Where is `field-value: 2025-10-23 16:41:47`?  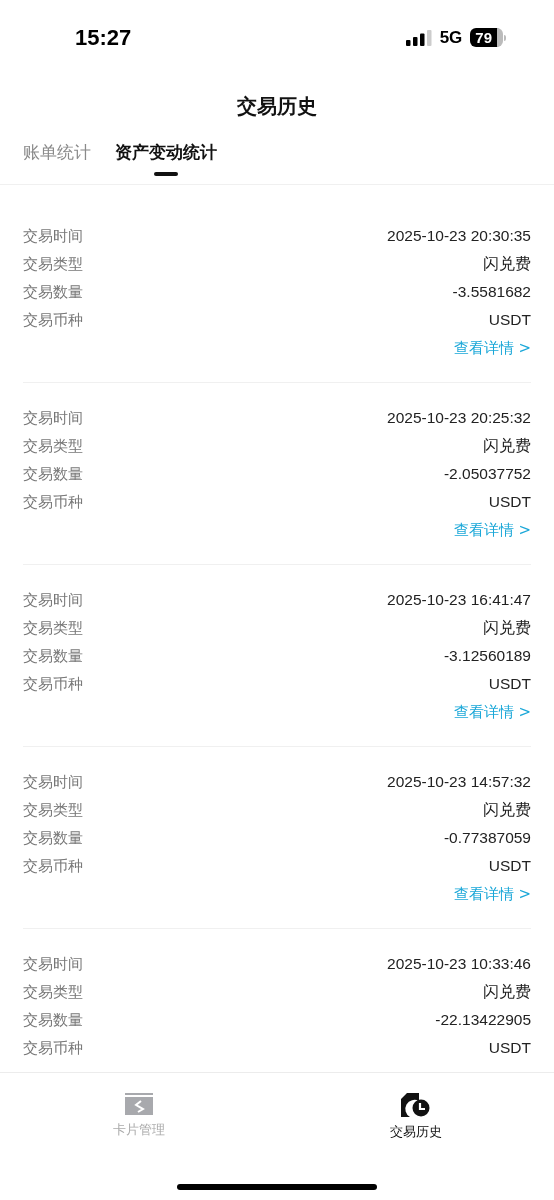 field-value: 2025-10-23 16:41:47 is located at coordinates (459, 600).